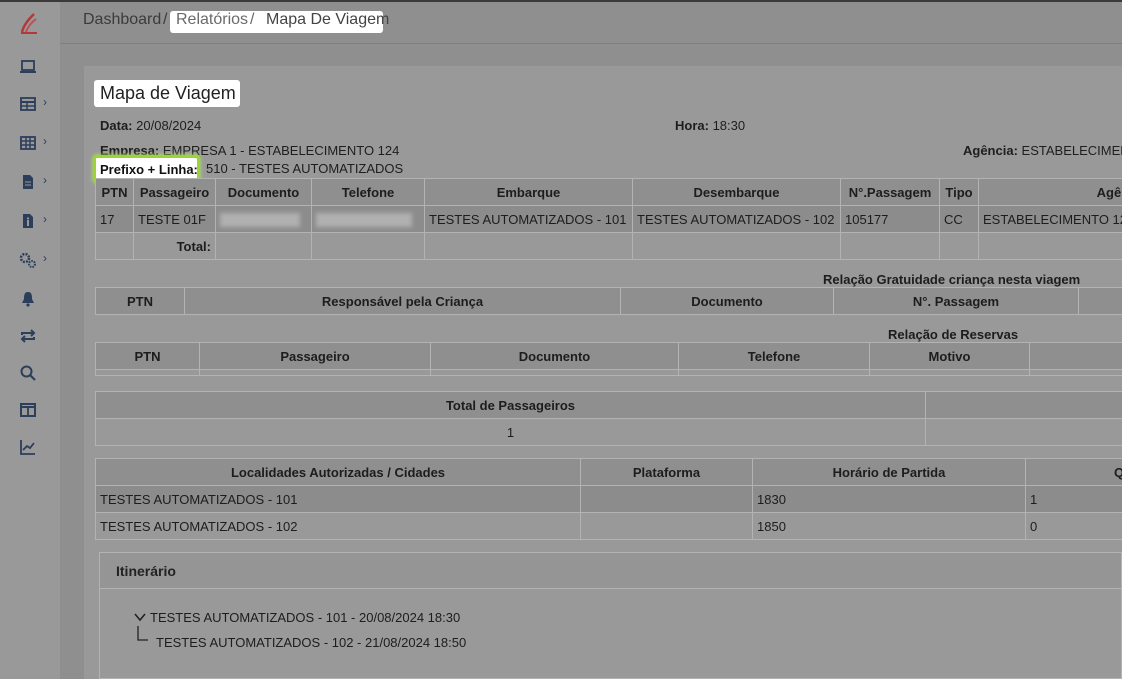  I want to click on laptop-icon, so click(28, 66).